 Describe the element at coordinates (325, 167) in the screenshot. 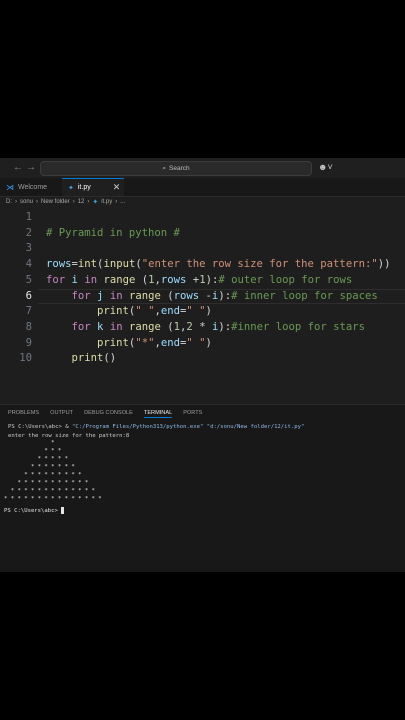

I see `copilot-icon: ☻˅` at that location.